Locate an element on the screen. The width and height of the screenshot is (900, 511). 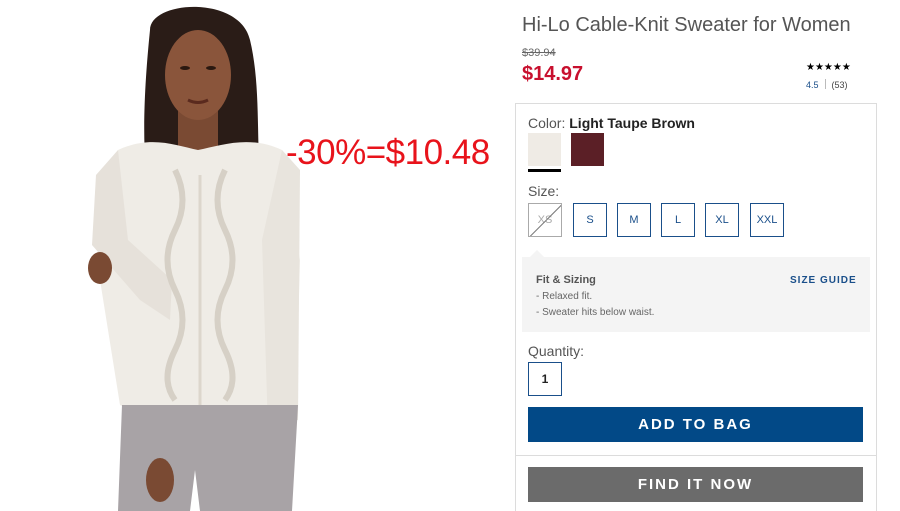
color-label-text: Color: is located at coordinates (547, 123).